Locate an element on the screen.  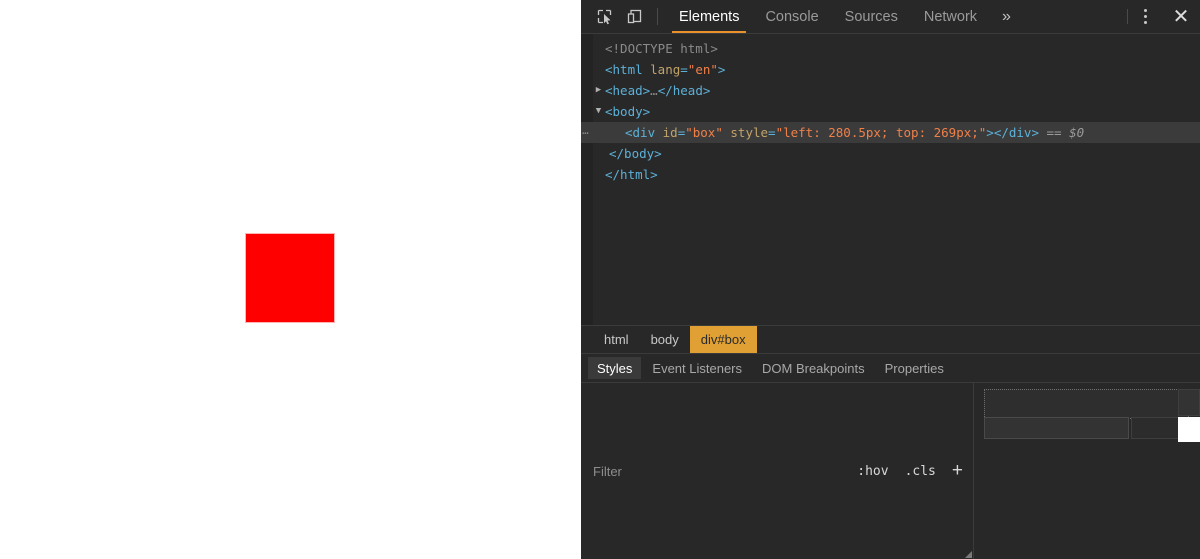
tab-sources: Sources is located at coordinates (871, 16).